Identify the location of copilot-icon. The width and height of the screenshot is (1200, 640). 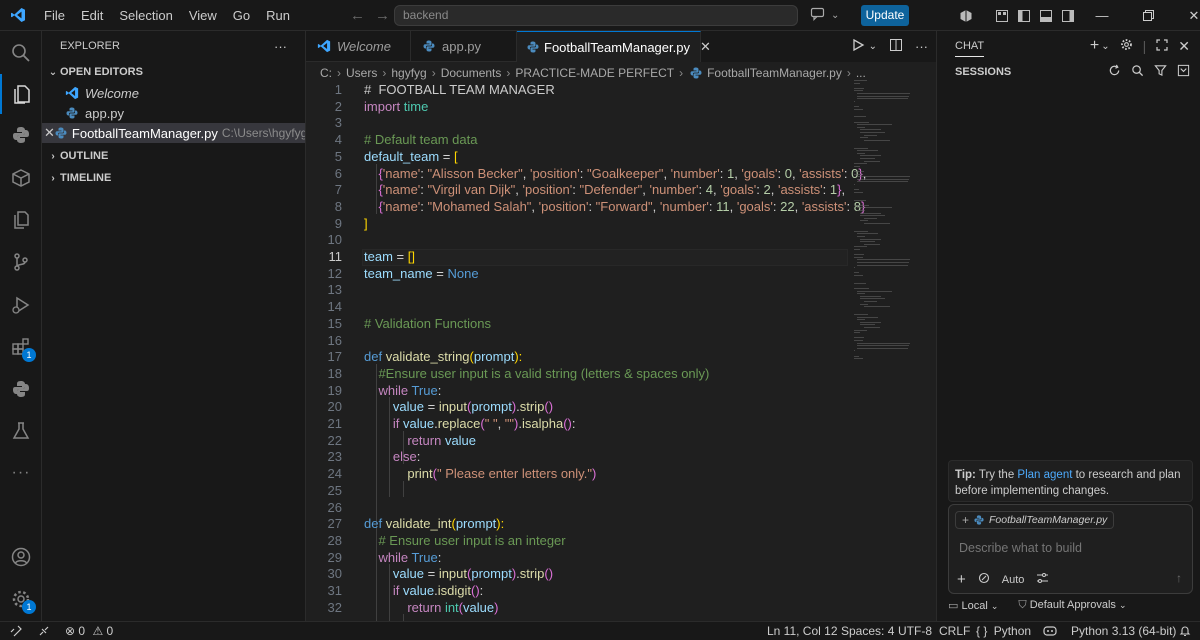
(966, 15).